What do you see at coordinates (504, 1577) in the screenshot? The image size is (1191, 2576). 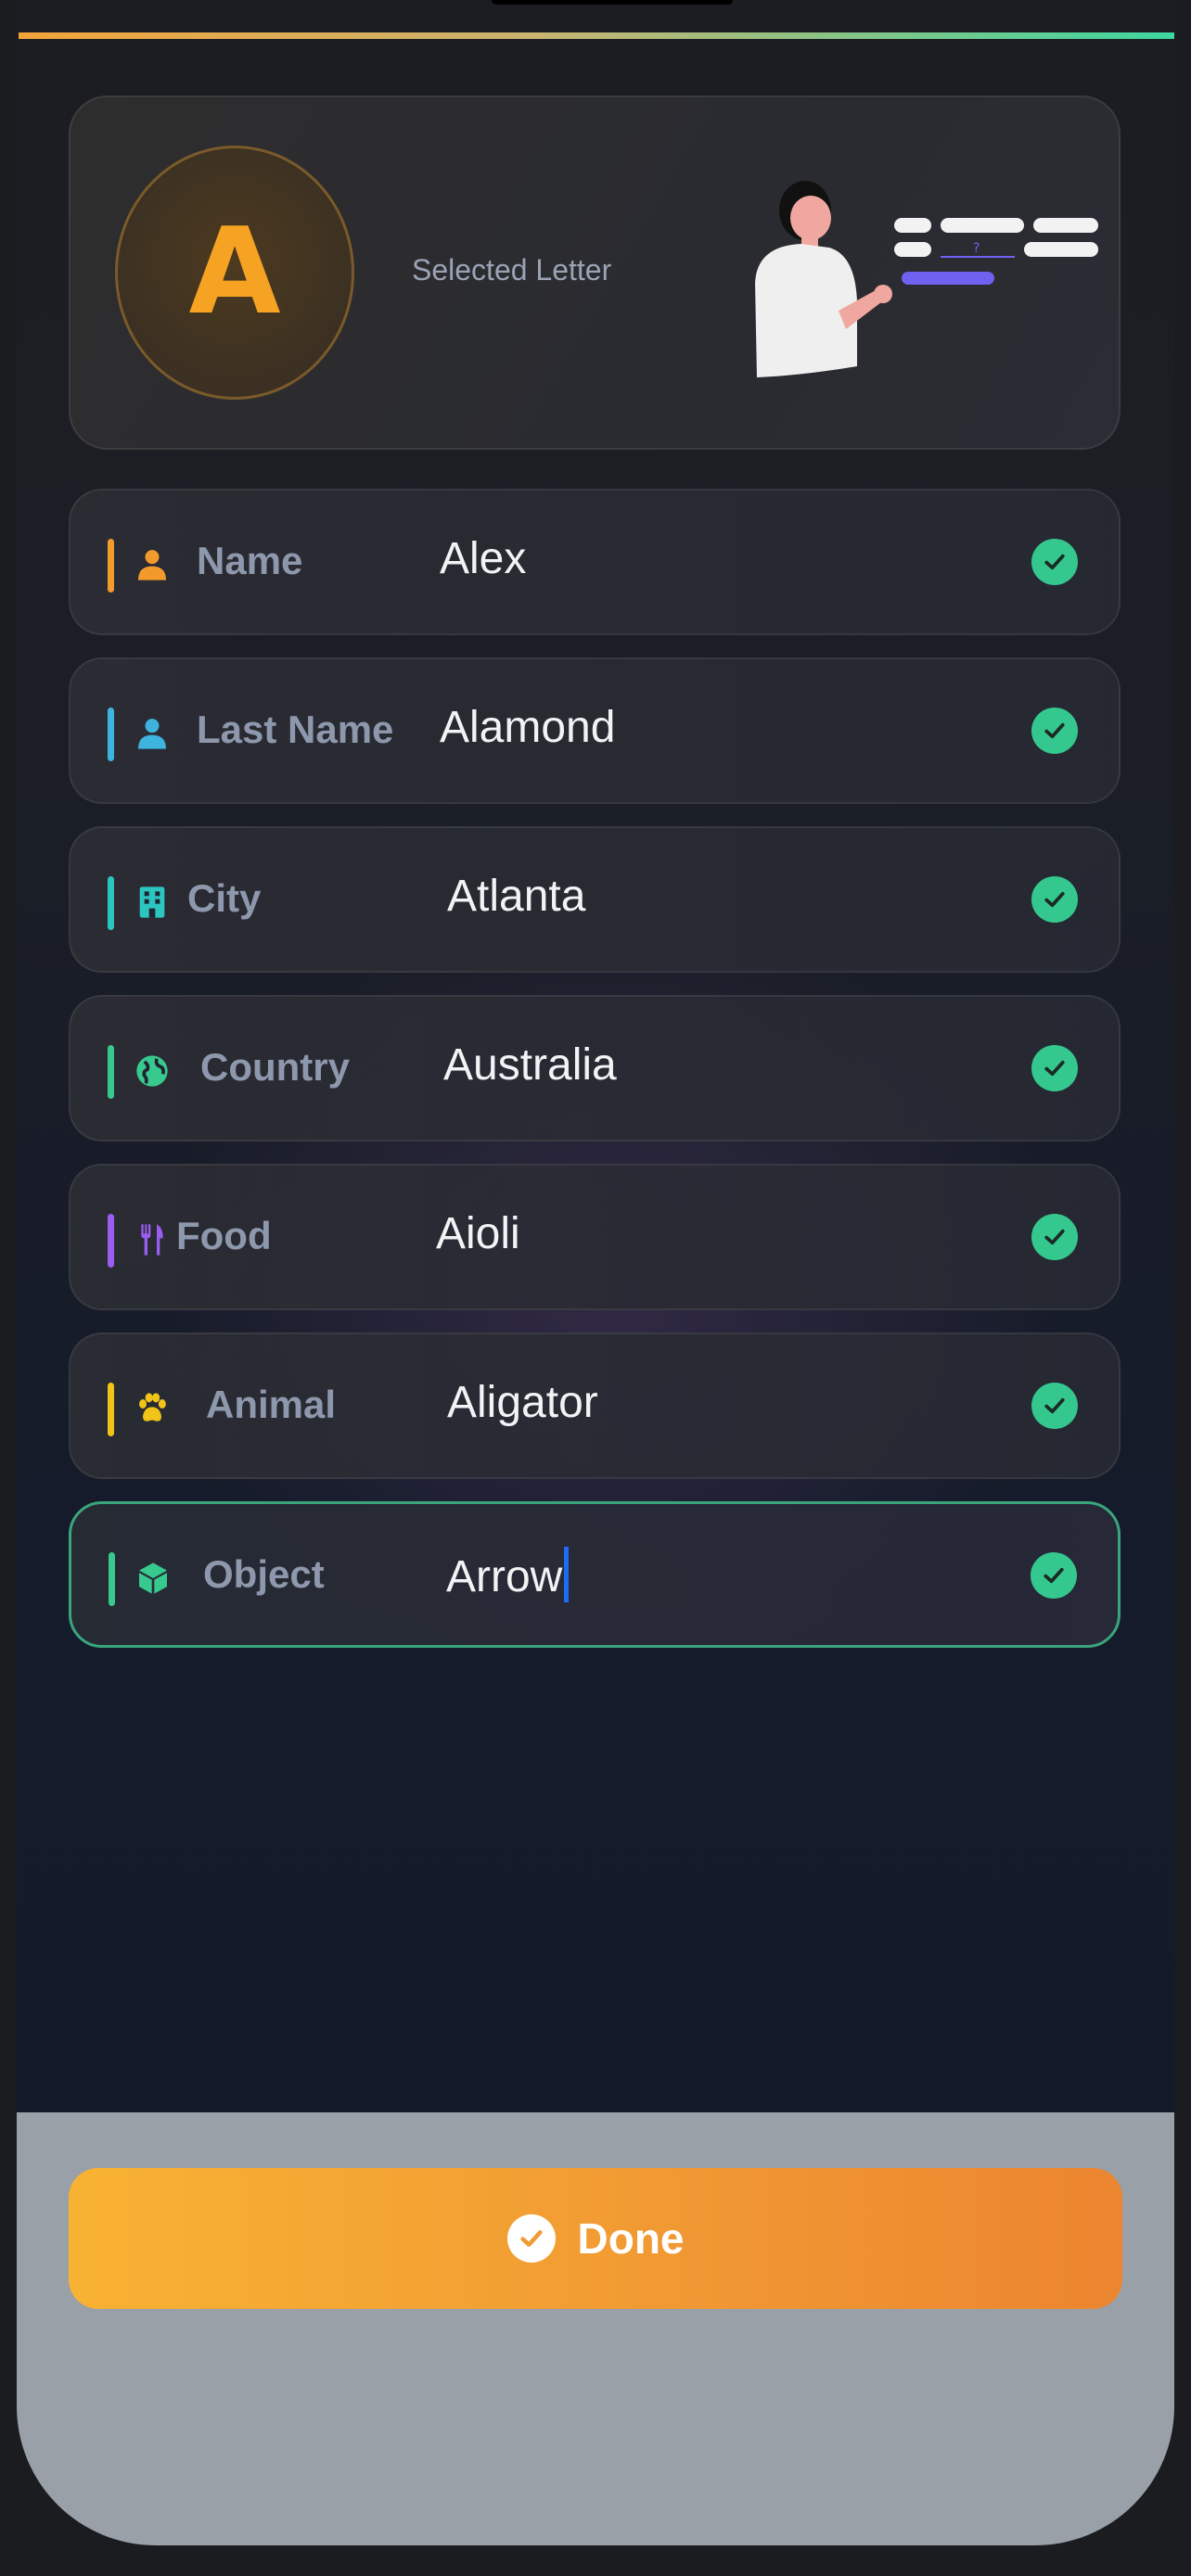 I see `field-input-text: Arrow` at bounding box center [504, 1577].